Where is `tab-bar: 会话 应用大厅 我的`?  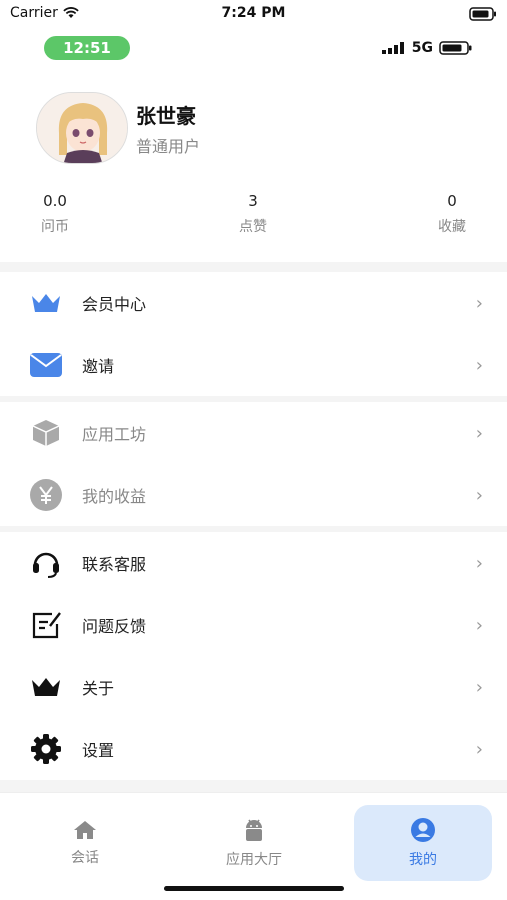
tab-bar: 会话 应用大厅 我的 is located at coordinates (253, 846).